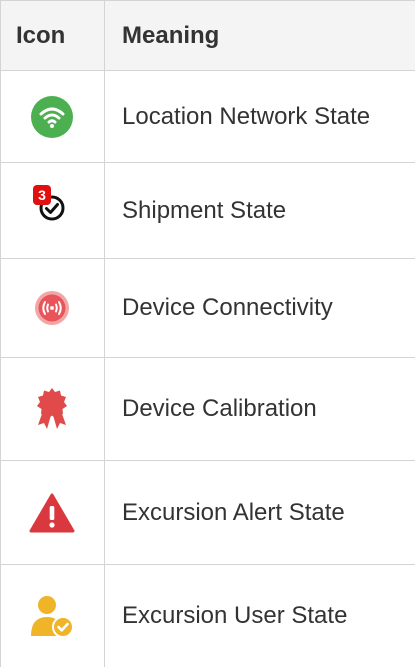 This screenshot has width=415, height=667. What do you see at coordinates (52, 512) in the screenshot?
I see `warning-triangle-icon` at bounding box center [52, 512].